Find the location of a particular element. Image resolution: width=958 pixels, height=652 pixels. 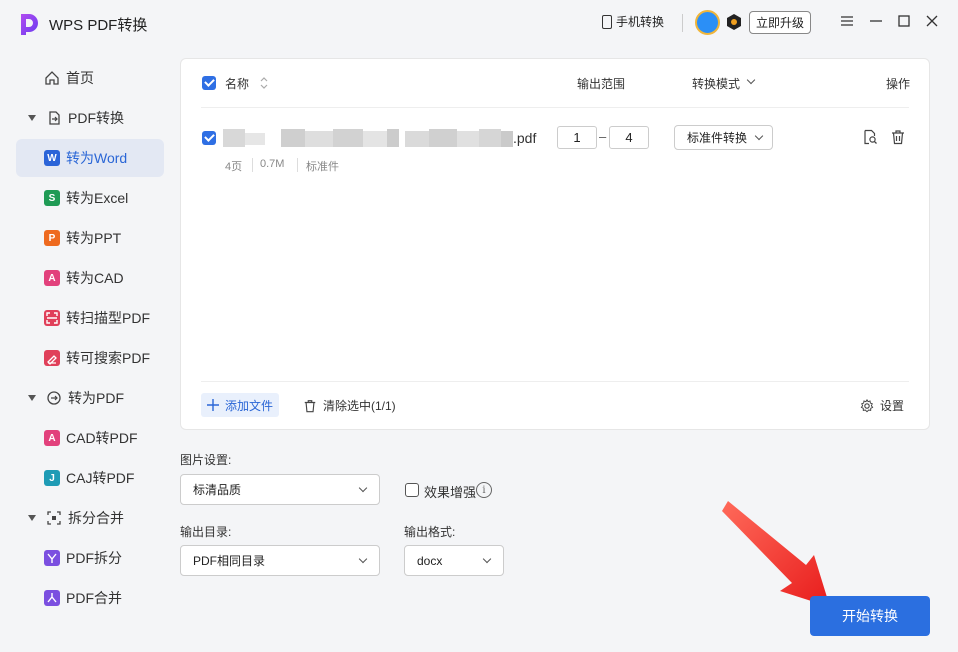

sidebar-item-to-cad: A 转为CAD is located at coordinates (90, 278).